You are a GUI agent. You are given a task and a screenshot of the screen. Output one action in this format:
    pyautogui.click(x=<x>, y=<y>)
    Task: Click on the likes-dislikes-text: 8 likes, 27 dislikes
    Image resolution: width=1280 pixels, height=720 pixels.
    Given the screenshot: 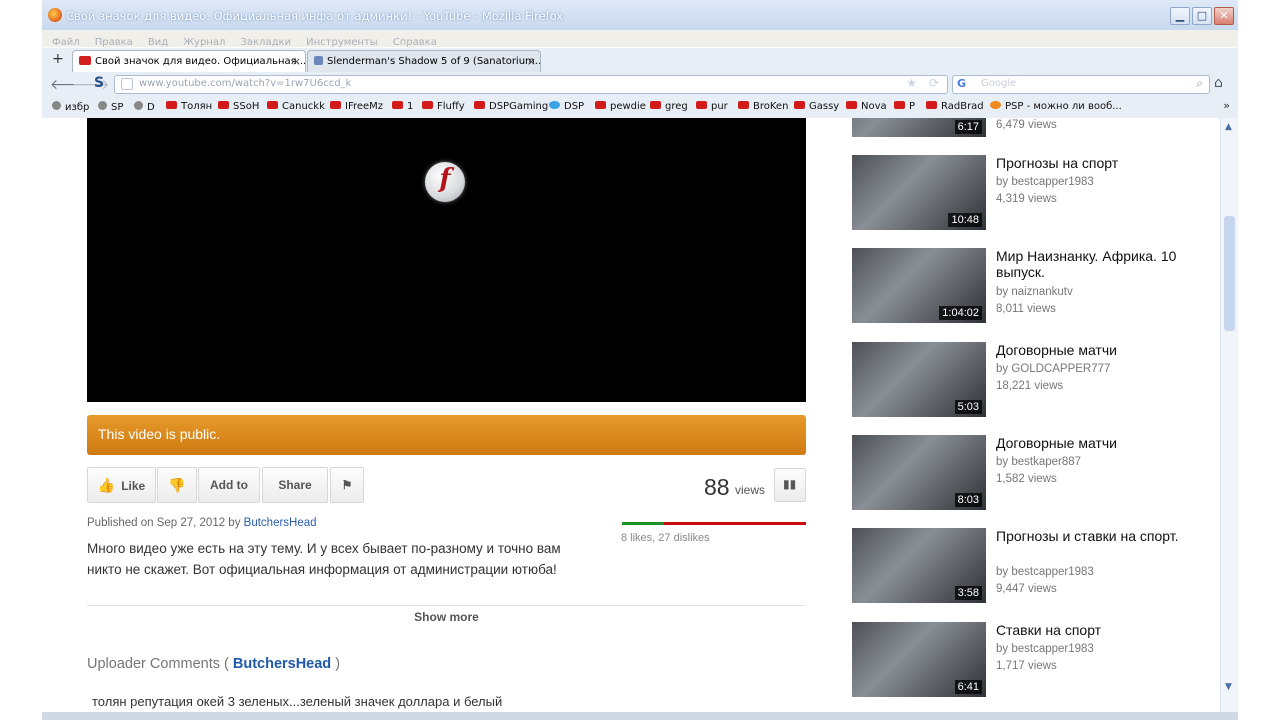 What is the action you would take?
    pyautogui.click(x=665, y=538)
    